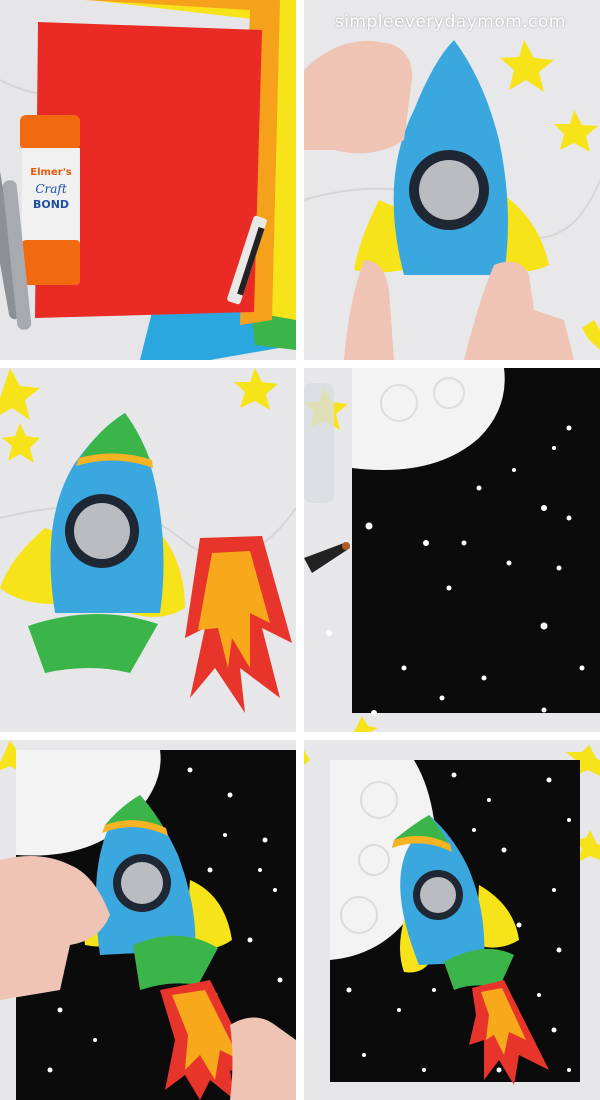  What do you see at coordinates (51, 204) in the screenshot?
I see `glue-label-line2: BOND` at bounding box center [51, 204].